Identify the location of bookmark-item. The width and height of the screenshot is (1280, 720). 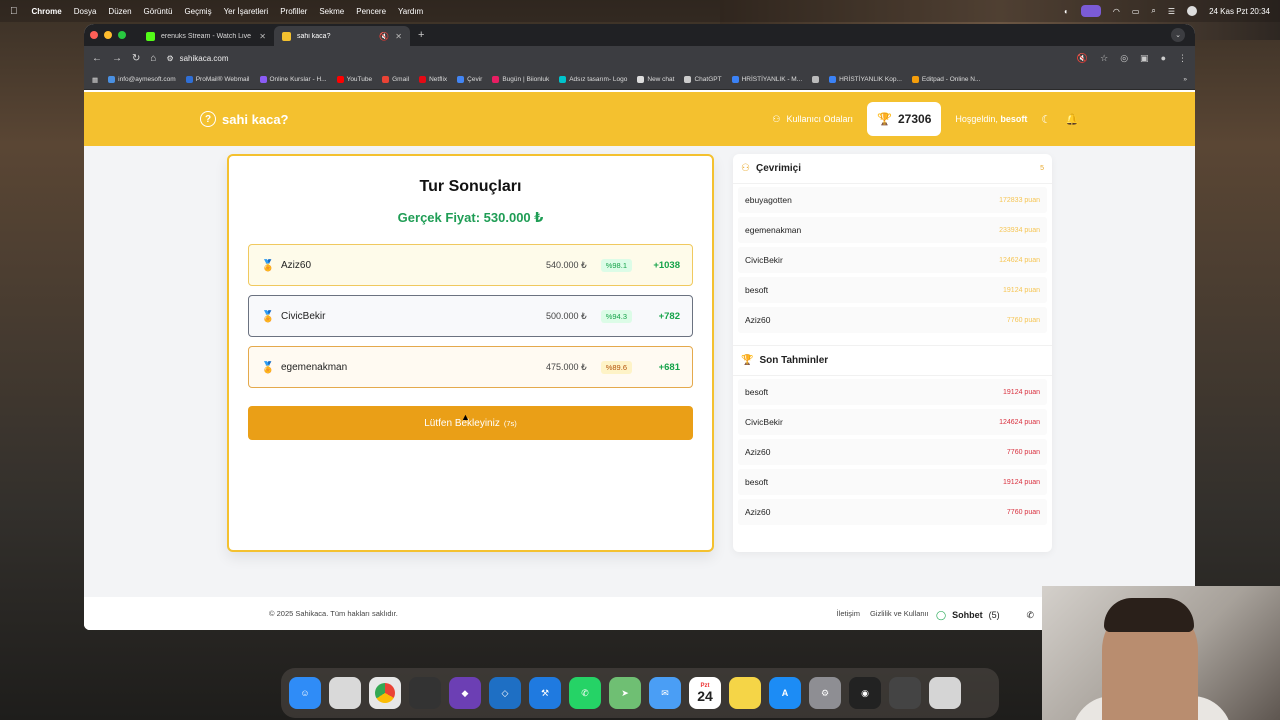
(816, 79).